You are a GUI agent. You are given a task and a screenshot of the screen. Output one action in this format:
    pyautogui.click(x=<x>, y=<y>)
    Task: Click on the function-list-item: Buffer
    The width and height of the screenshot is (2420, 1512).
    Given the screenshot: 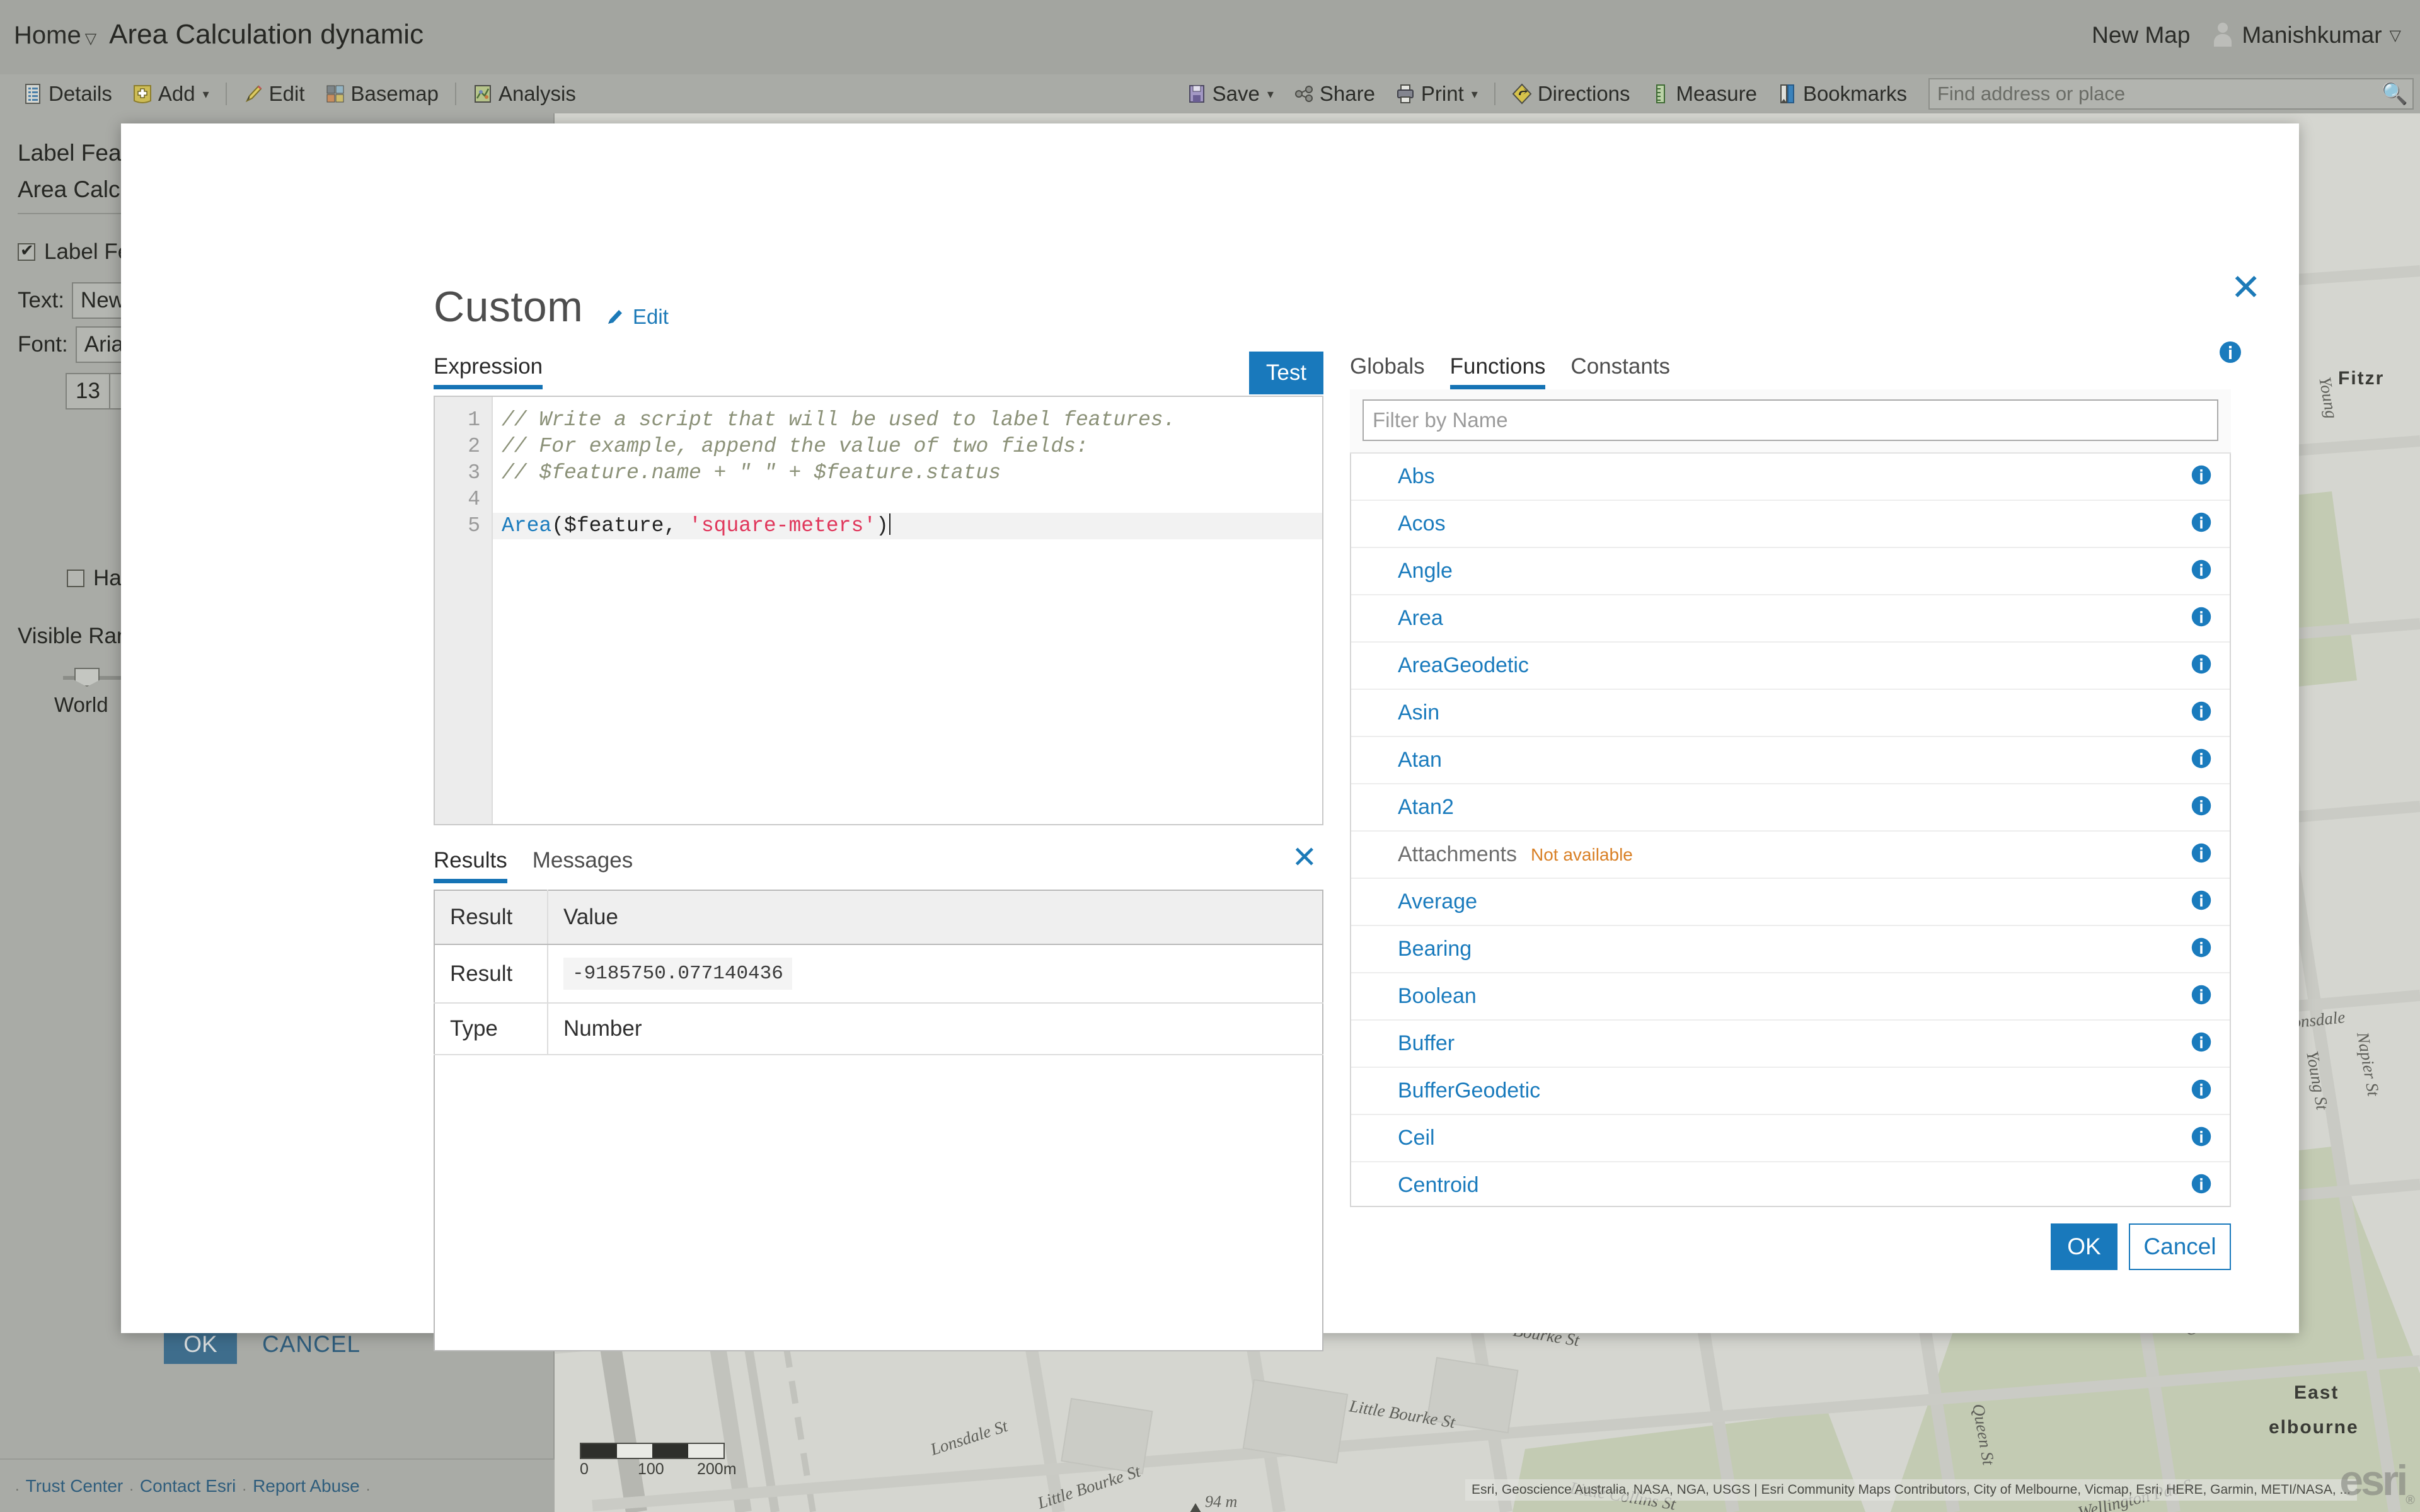 What is the action you would take?
    pyautogui.click(x=1791, y=1044)
    